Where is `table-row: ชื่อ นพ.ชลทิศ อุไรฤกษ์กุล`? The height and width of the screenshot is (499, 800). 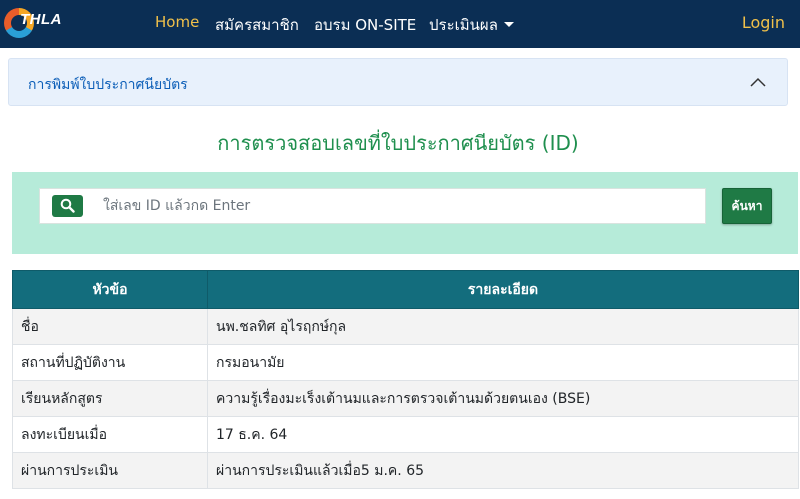
table-row: ชื่อ นพ.ชลทิศ อุไรฤกษ์กุล is located at coordinates (405, 326).